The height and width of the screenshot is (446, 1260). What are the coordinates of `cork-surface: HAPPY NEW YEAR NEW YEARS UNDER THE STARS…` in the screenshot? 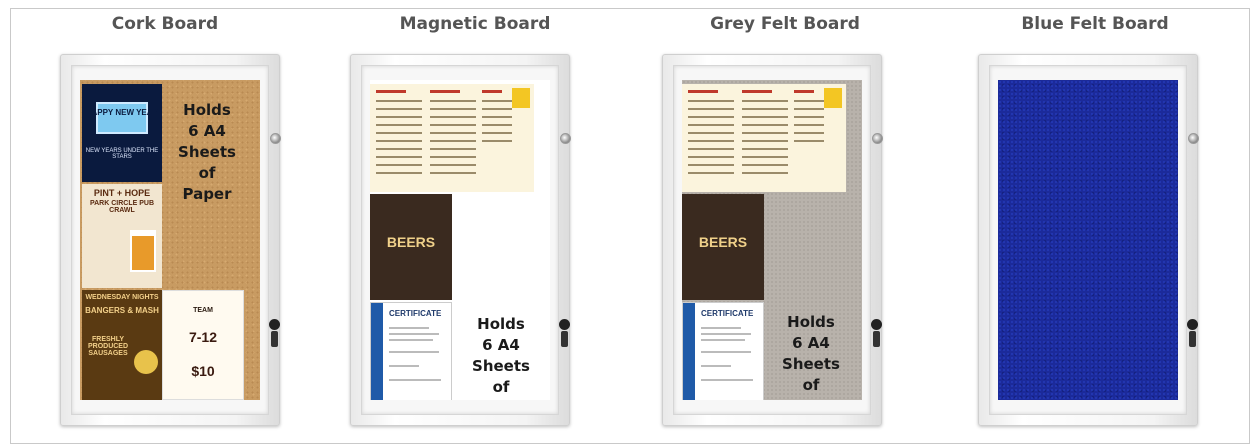 It's located at (170, 240).